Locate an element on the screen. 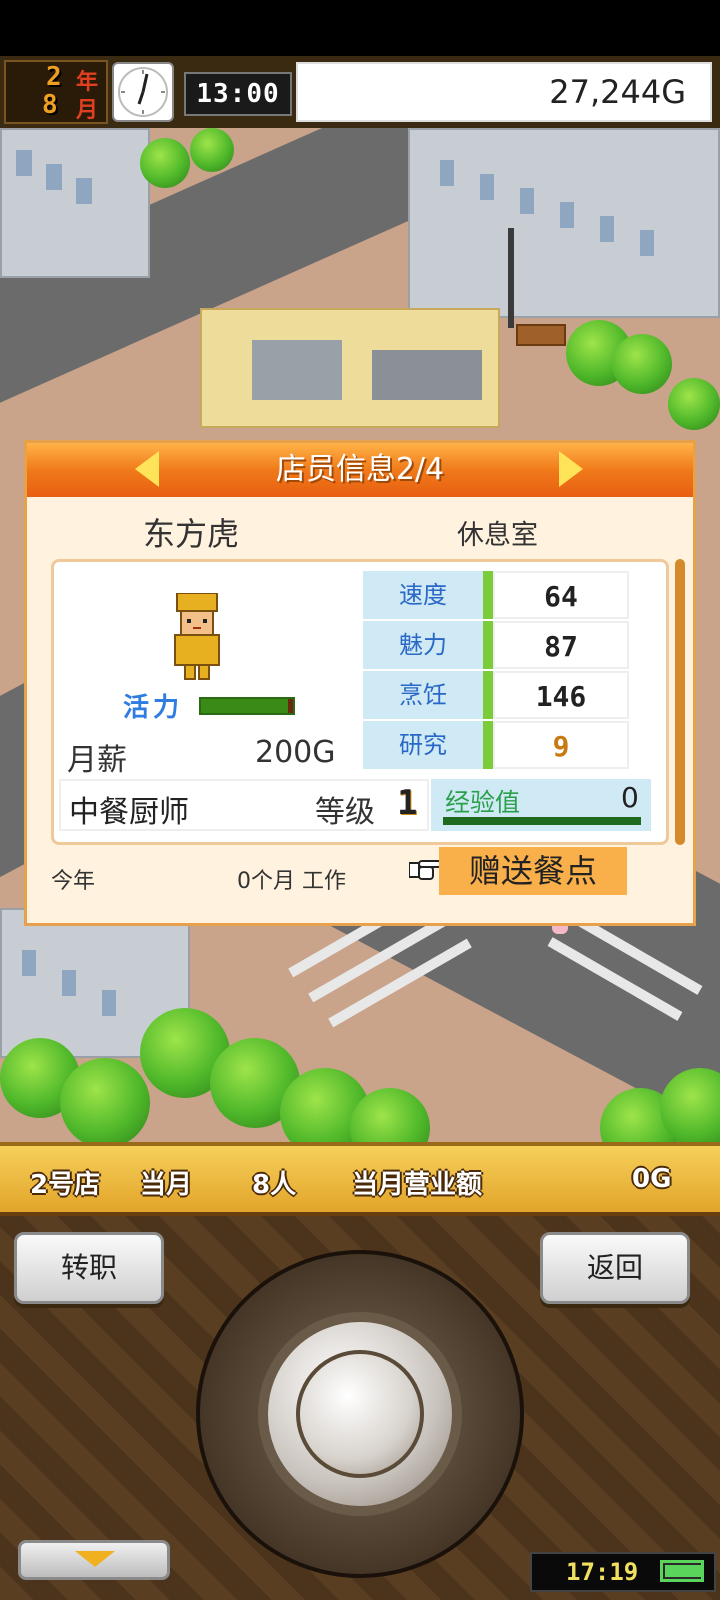 The image size is (720, 1600). bench is located at coordinates (541, 335).